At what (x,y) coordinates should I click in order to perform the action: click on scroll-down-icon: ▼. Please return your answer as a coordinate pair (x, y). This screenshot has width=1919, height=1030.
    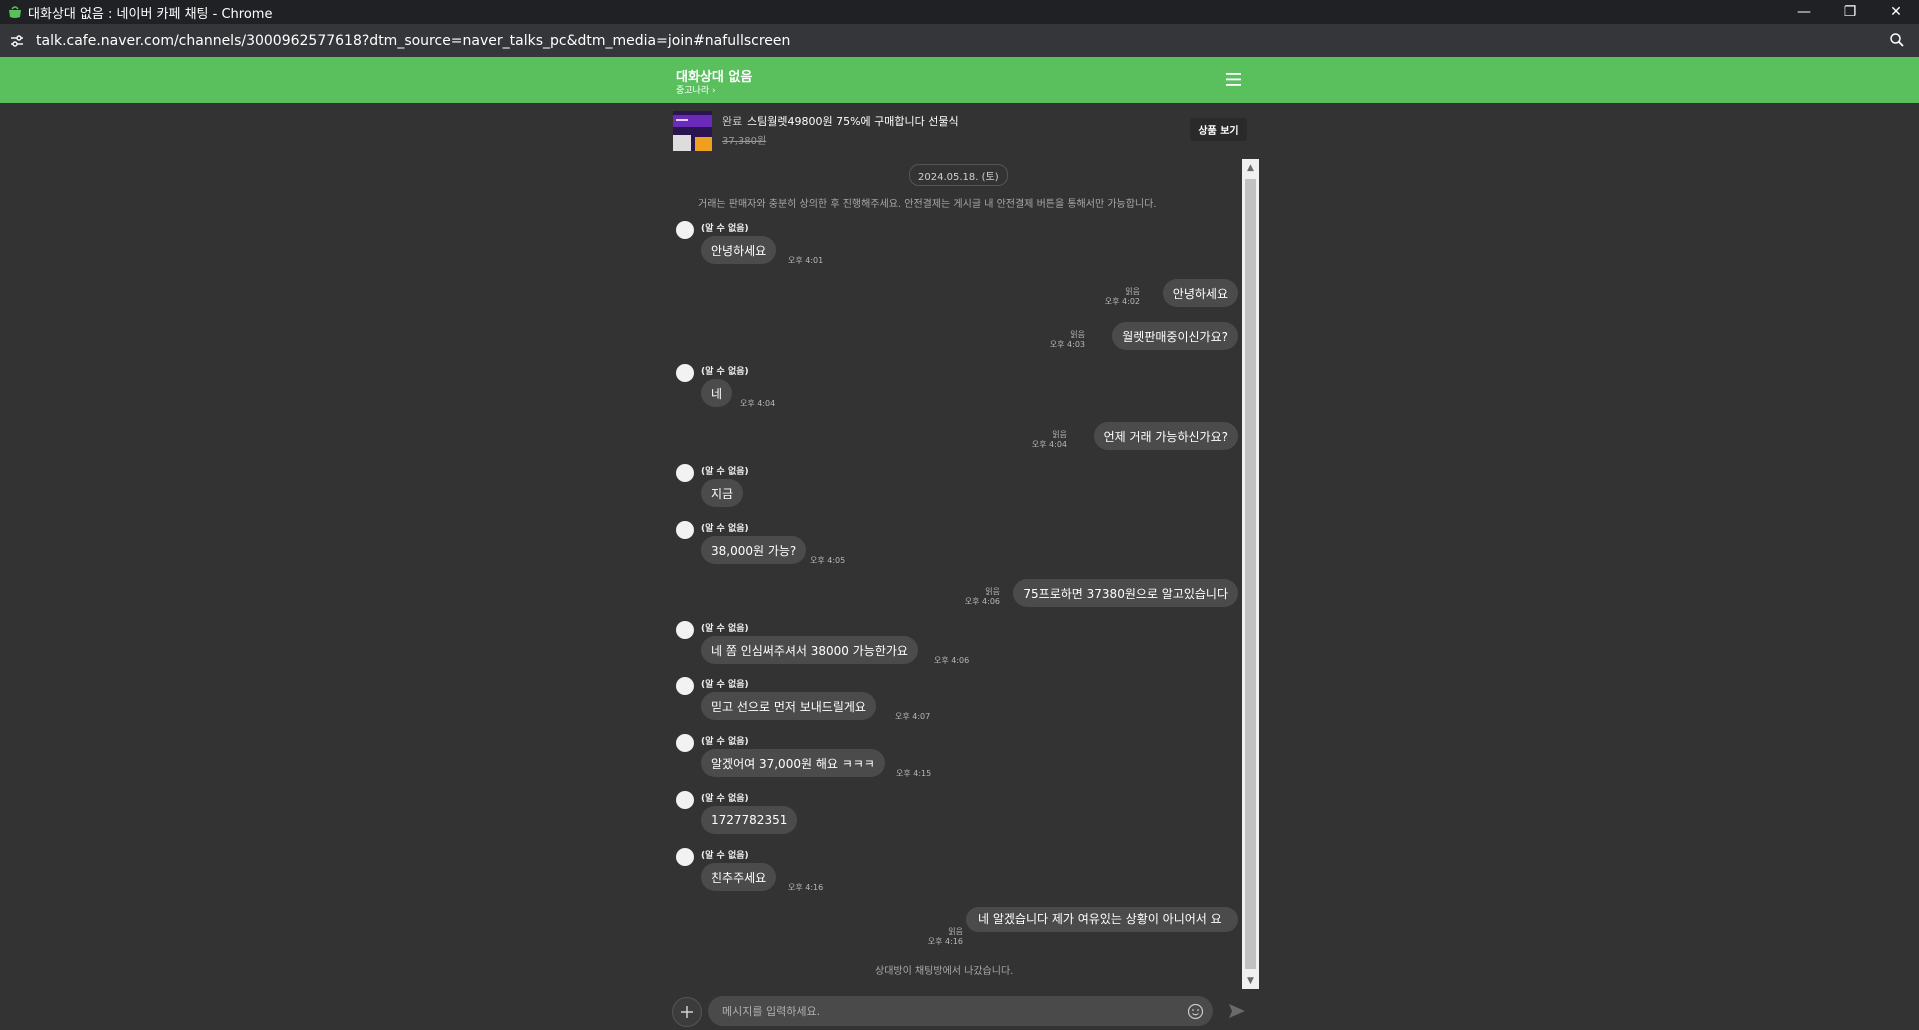
    Looking at the image, I should click on (1250, 980).